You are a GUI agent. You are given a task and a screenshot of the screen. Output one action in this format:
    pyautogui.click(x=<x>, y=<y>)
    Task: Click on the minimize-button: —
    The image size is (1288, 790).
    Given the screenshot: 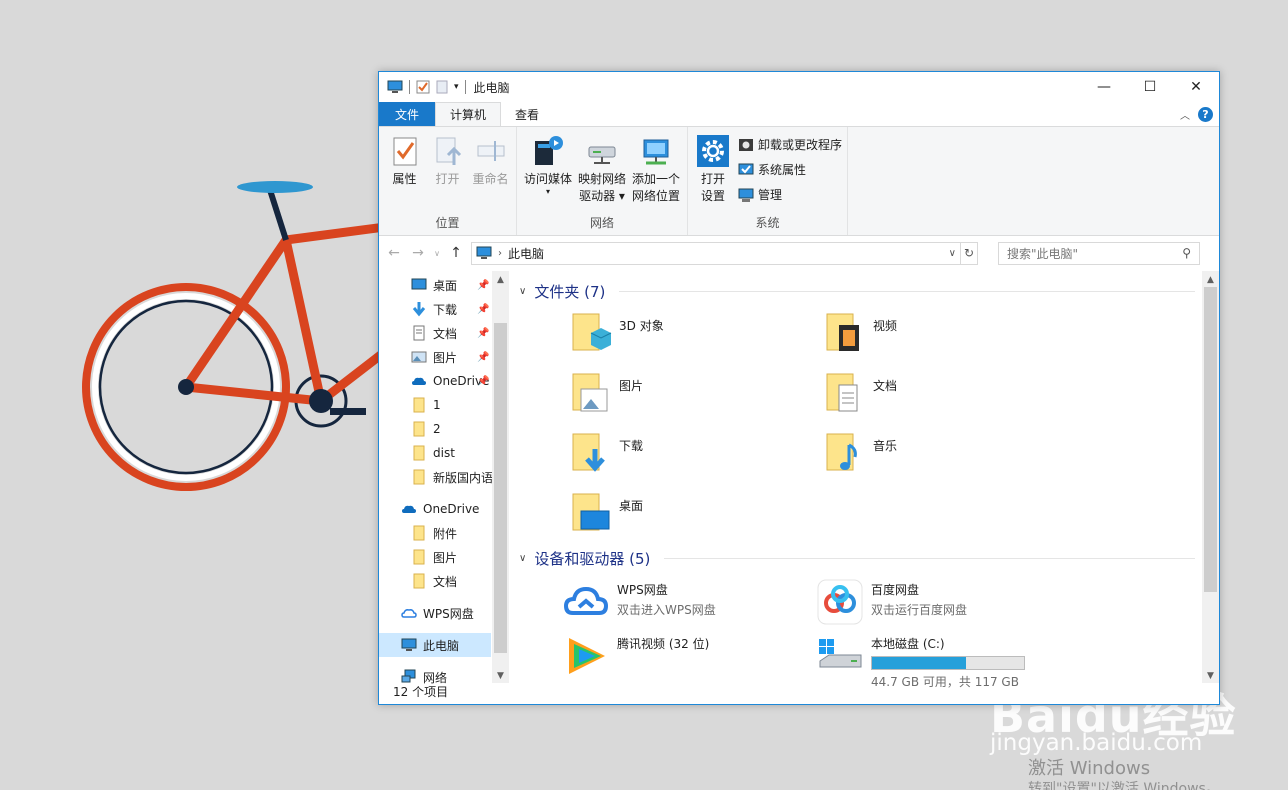 What is the action you would take?
    pyautogui.click(x=1104, y=87)
    